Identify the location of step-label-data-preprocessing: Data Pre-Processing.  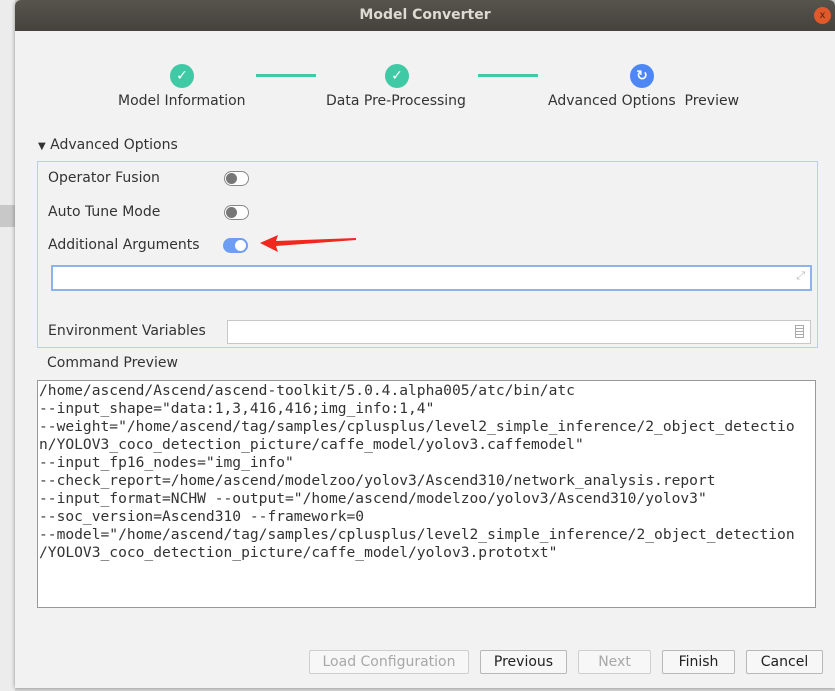
(396, 101).